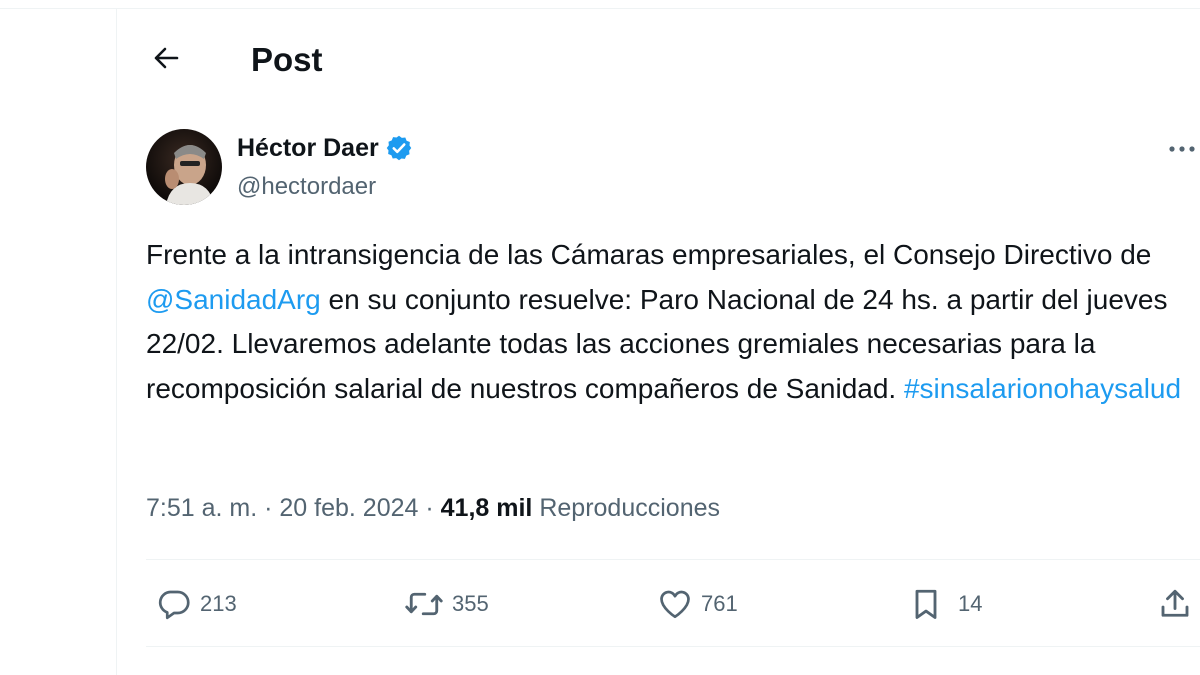 Image resolution: width=1200 pixels, height=675 pixels. I want to click on bookmark-button: 14, so click(945, 604).